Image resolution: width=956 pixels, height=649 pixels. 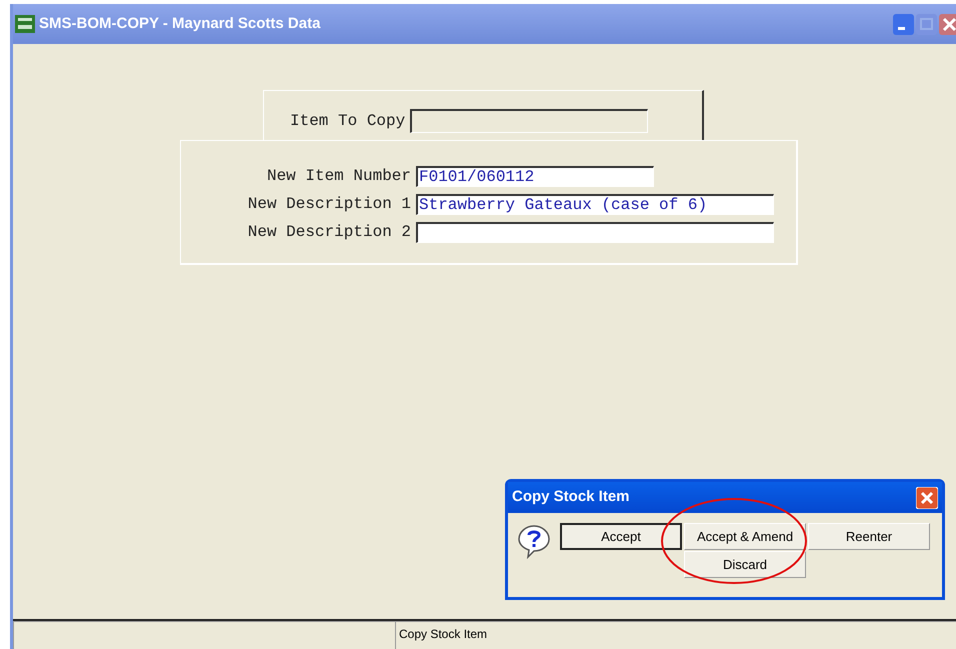 What do you see at coordinates (328, 232) in the screenshot?
I see `field-label: New Description 2` at bounding box center [328, 232].